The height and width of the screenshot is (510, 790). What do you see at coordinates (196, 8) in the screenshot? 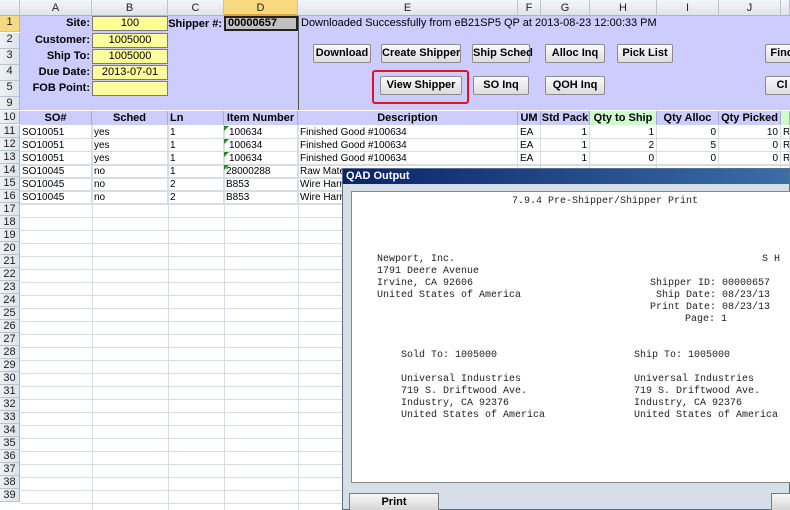
I see `column-header-c: C` at bounding box center [196, 8].